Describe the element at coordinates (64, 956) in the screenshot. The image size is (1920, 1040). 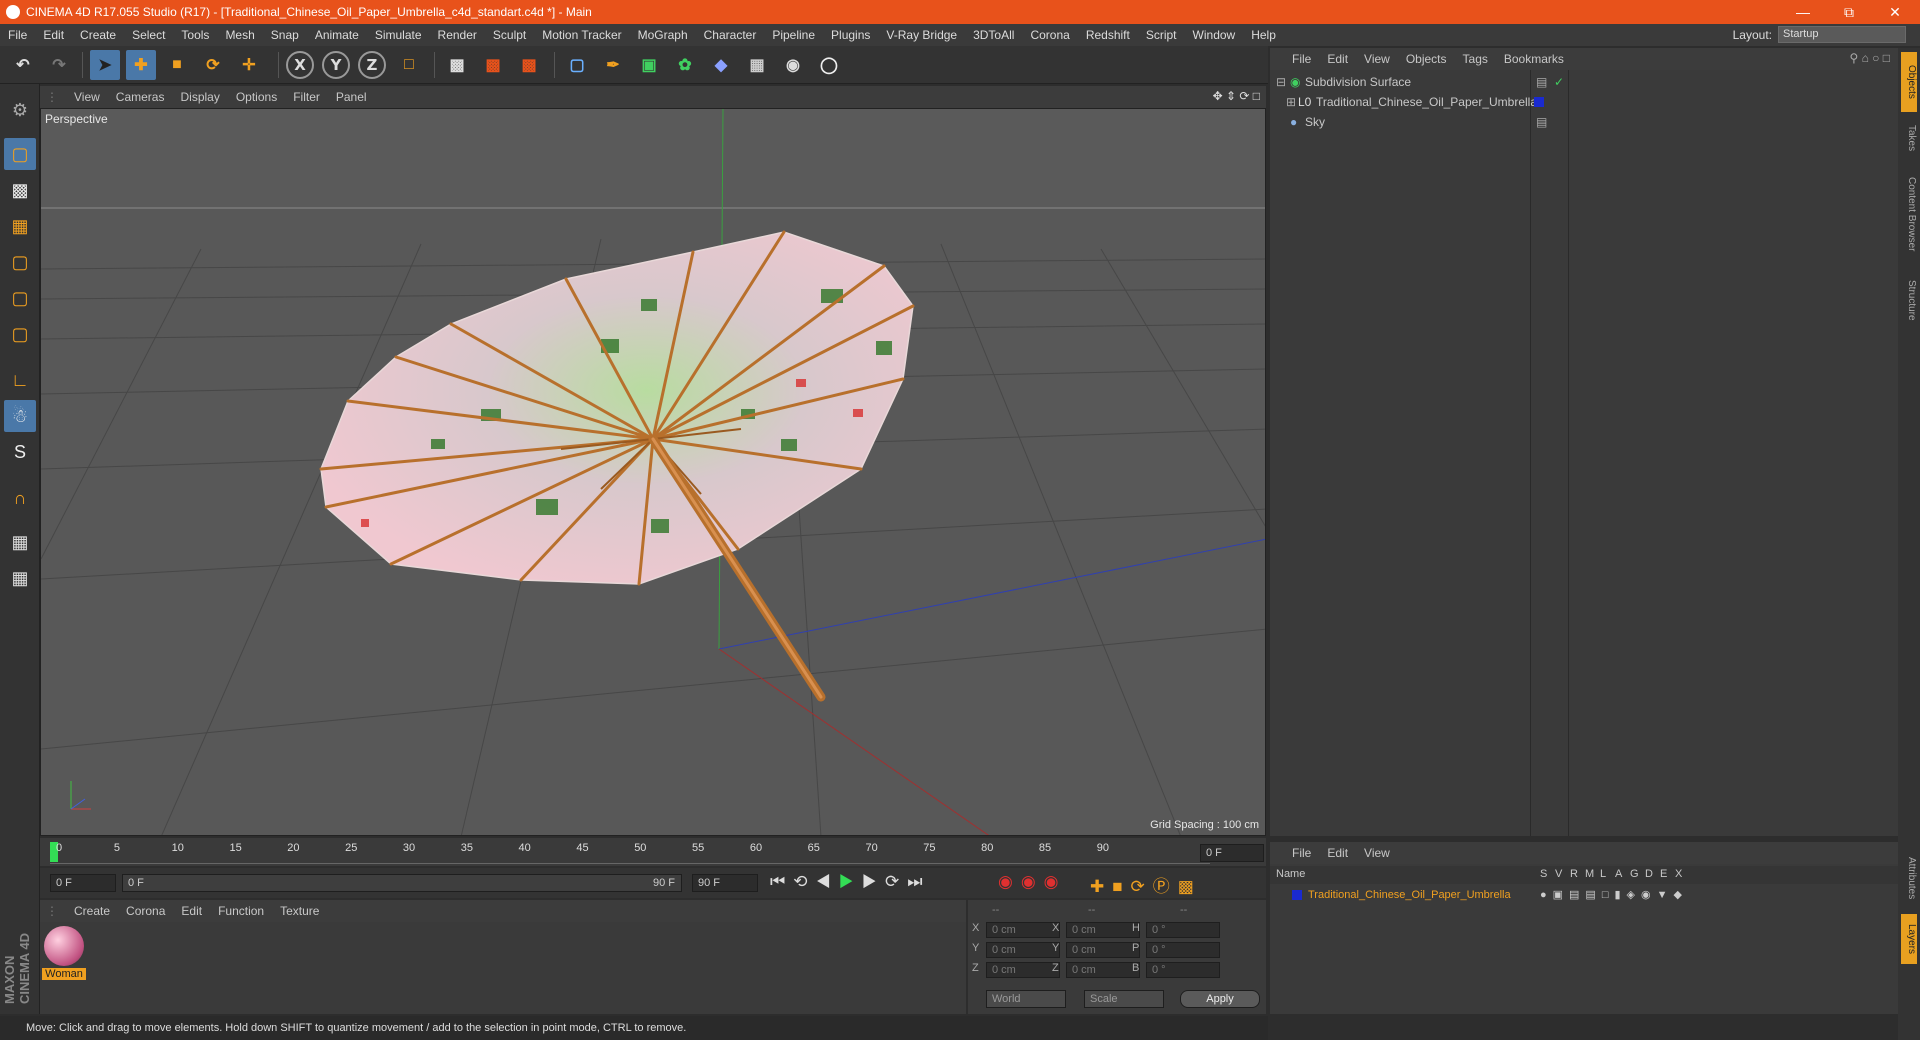
I see `material-item: Woman` at that location.